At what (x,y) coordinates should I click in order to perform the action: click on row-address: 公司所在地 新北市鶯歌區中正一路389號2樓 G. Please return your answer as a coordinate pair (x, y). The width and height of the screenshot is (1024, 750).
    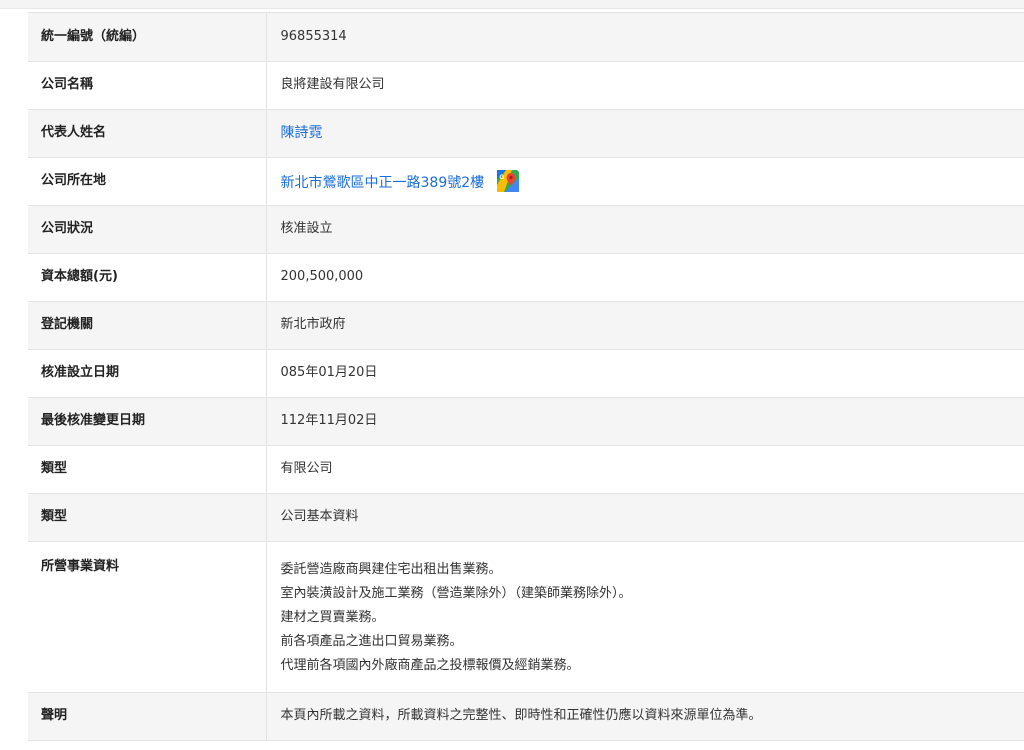
    Looking at the image, I should click on (526, 181).